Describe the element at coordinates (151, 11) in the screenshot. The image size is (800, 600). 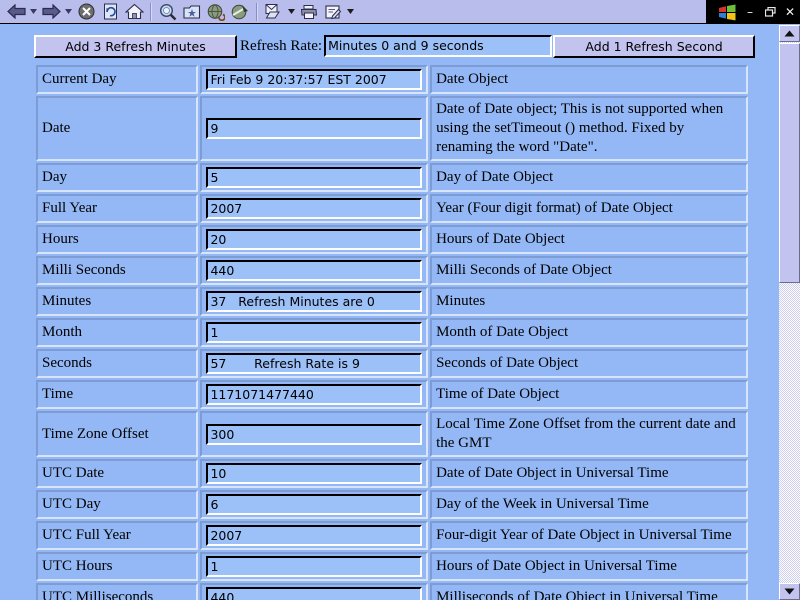
I see `toolbar-separator` at that location.